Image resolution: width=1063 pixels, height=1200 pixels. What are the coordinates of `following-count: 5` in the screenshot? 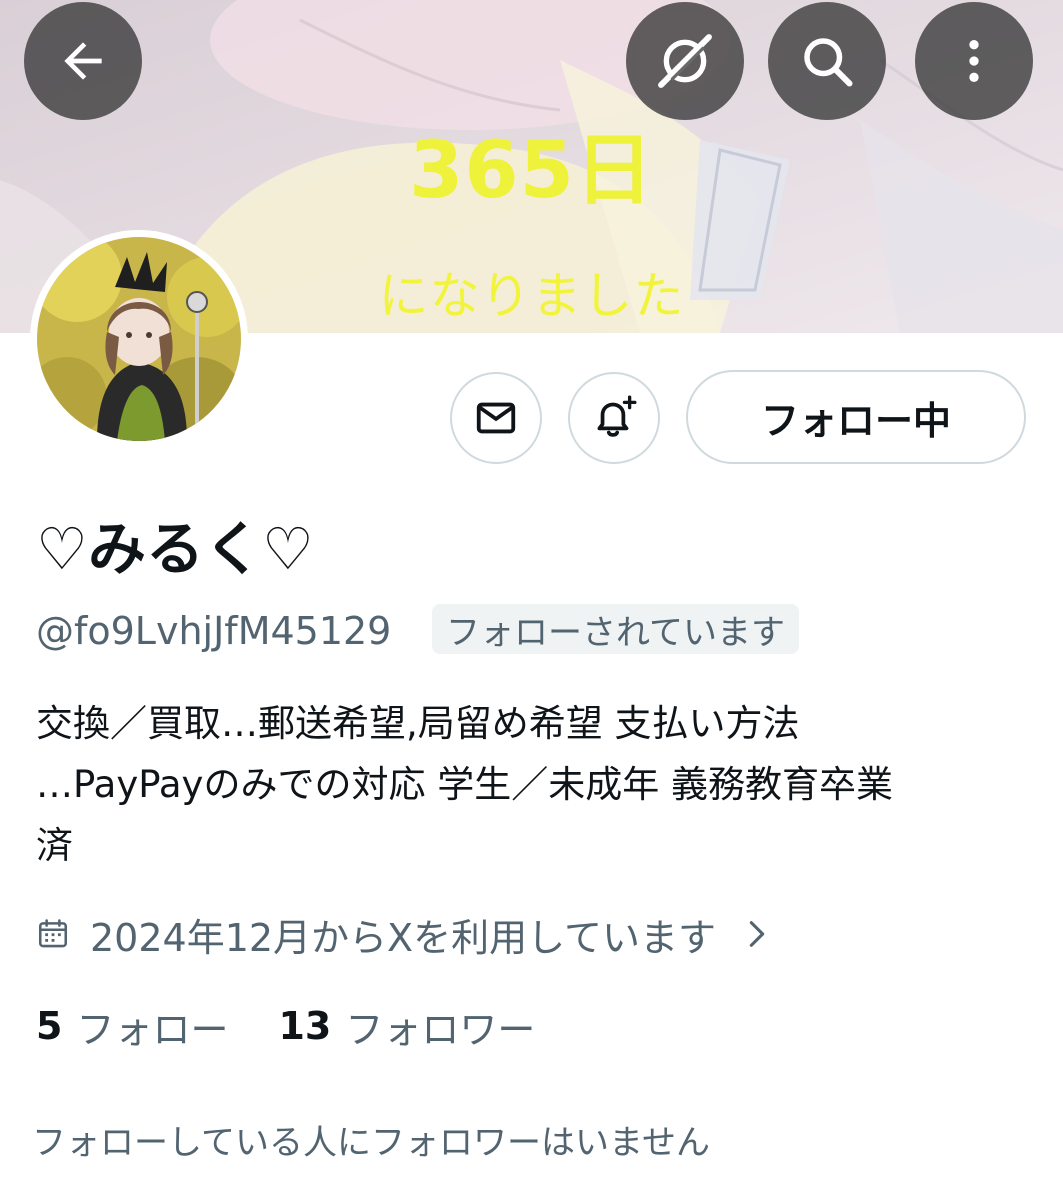 It's located at (49, 1026).